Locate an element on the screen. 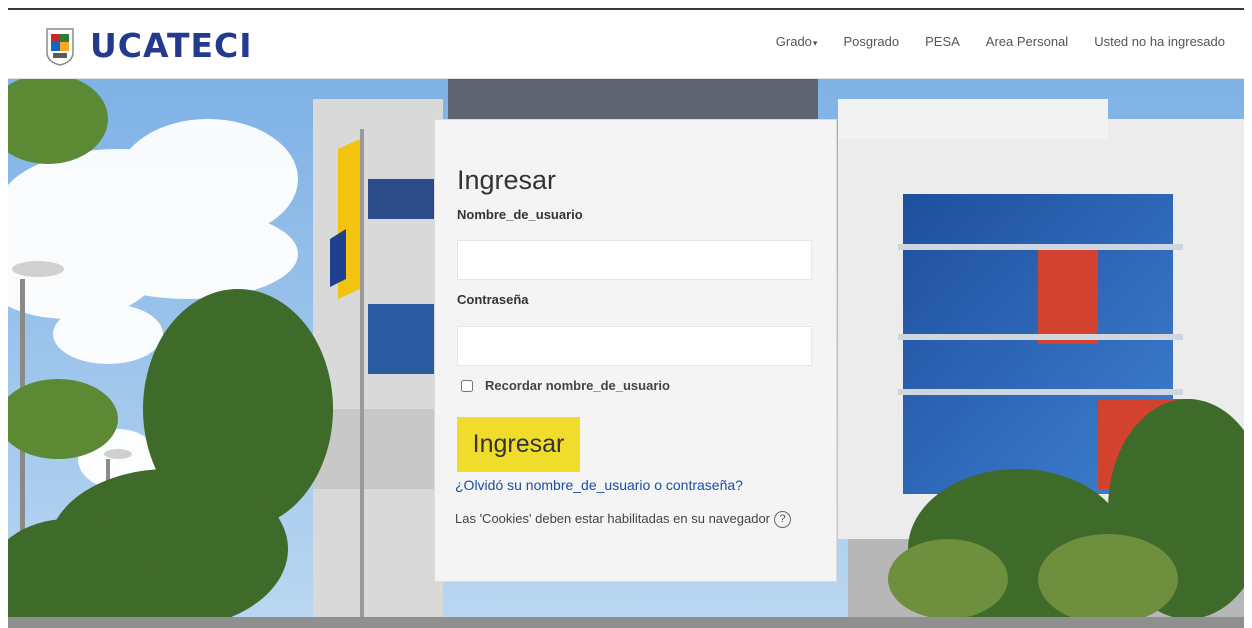 The height and width of the screenshot is (628, 1252). remember-username-row: Recordar nombre_de_usuario is located at coordinates (565, 385).